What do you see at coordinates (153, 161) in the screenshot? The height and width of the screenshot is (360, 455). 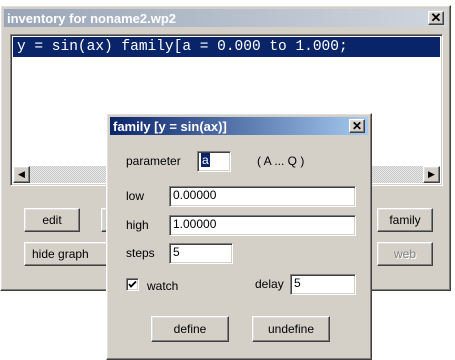 I see `parameter-label: parameter` at bounding box center [153, 161].